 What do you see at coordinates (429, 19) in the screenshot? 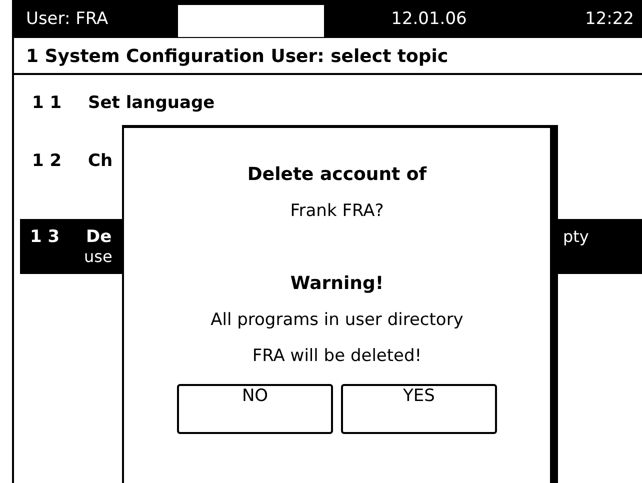
I see `date-label: 12.01.06` at bounding box center [429, 19].